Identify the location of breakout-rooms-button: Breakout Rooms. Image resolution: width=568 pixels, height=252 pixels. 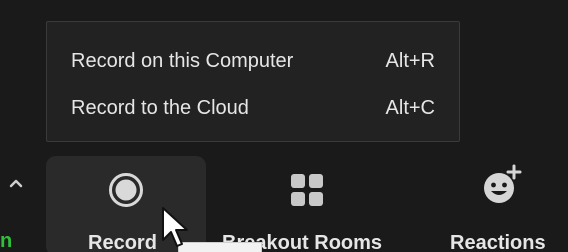
(309, 204).